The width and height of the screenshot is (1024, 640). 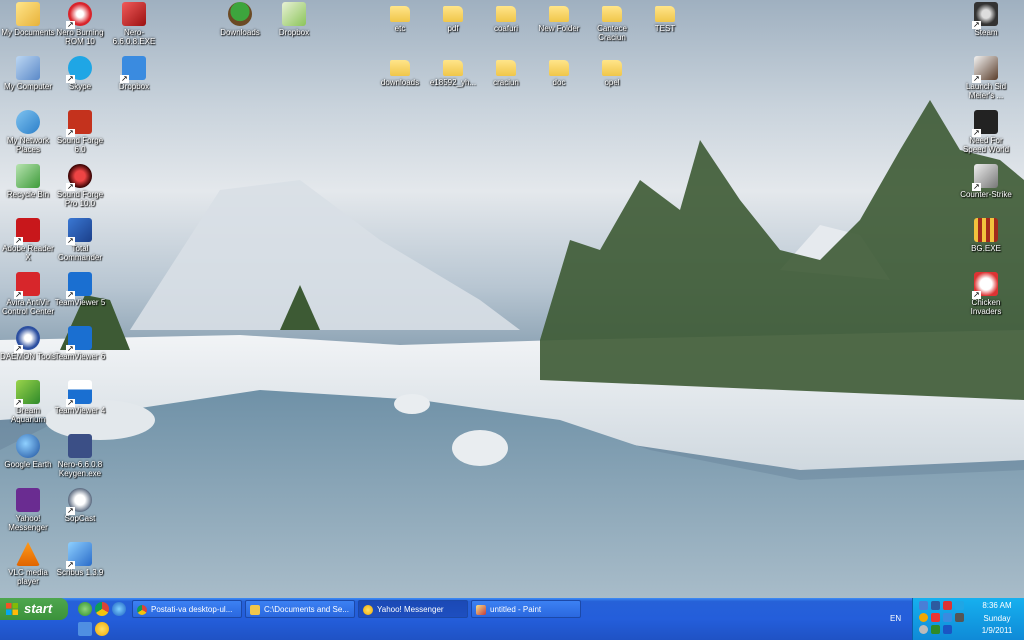 What do you see at coordinates (28, 181) in the screenshot?
I see `recycle-bin-icon: Recycle Bin` at bounding box center [28, 181].